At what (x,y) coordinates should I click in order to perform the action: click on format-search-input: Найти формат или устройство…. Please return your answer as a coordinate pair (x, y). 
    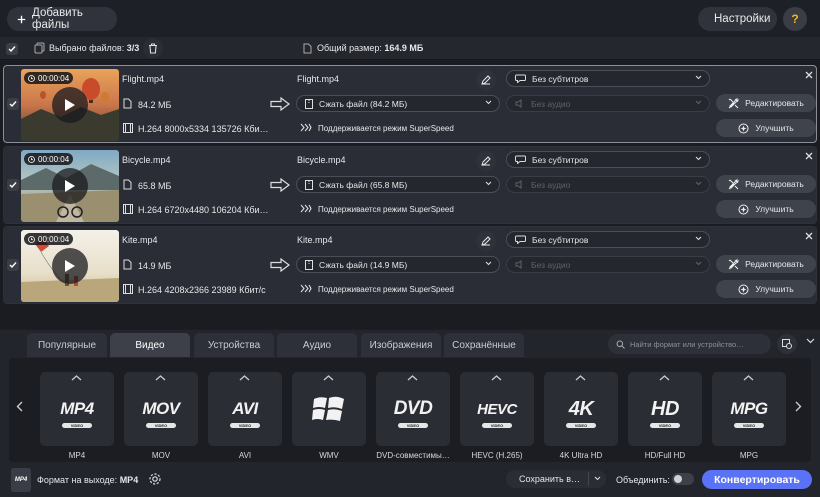
    Looking at the image, I should click on (689, 344).